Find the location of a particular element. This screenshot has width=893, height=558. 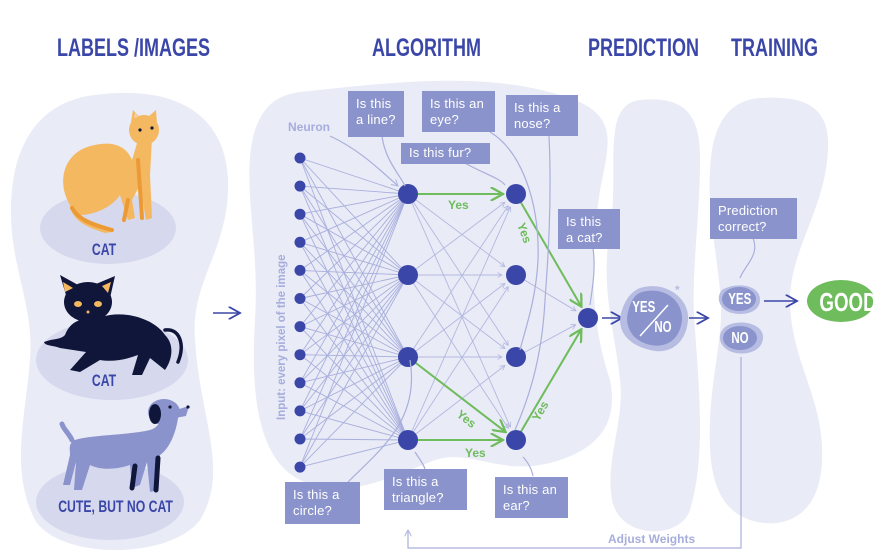

yes-label-1: Yes is located at coordinates (458, 205).